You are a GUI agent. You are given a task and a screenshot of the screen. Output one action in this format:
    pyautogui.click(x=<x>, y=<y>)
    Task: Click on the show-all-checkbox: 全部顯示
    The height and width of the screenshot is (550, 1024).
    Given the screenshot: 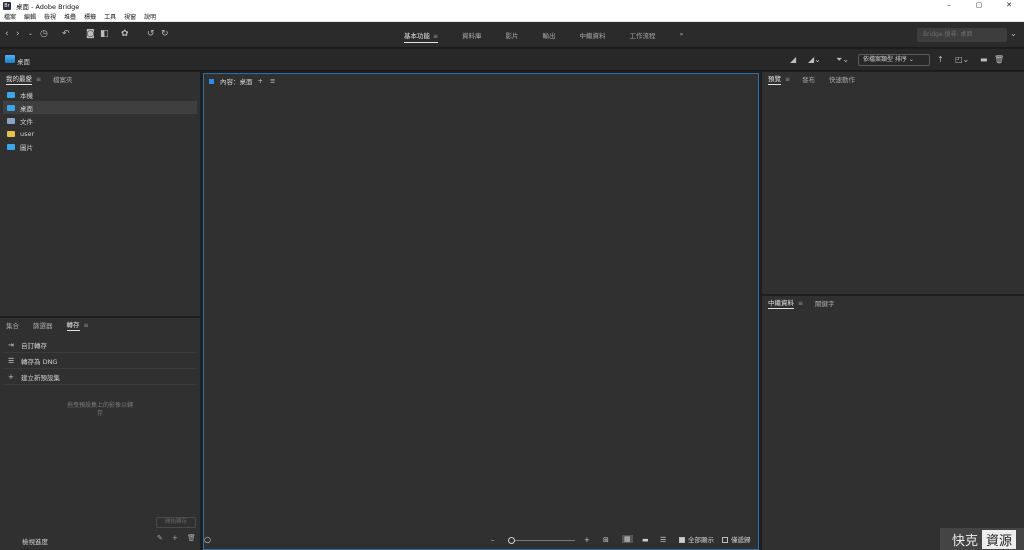 What is the action you would take?
    pyautogui.click(x=696, y=540)
    